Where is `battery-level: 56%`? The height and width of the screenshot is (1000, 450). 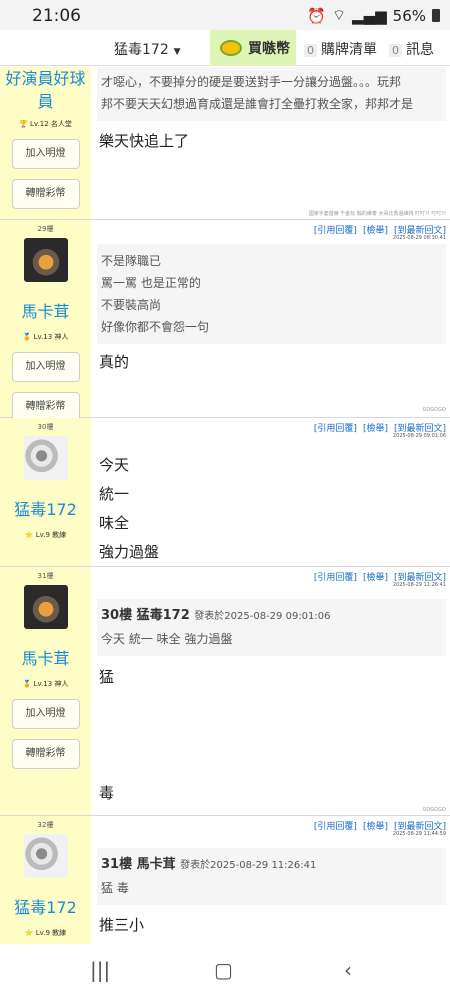
battery-level: 56% is located at coordinates (409, 15).